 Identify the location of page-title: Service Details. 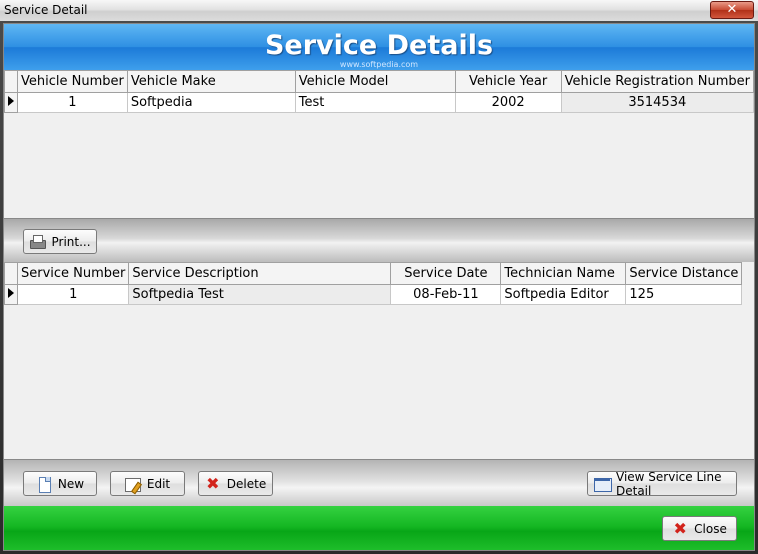
(379, 45).